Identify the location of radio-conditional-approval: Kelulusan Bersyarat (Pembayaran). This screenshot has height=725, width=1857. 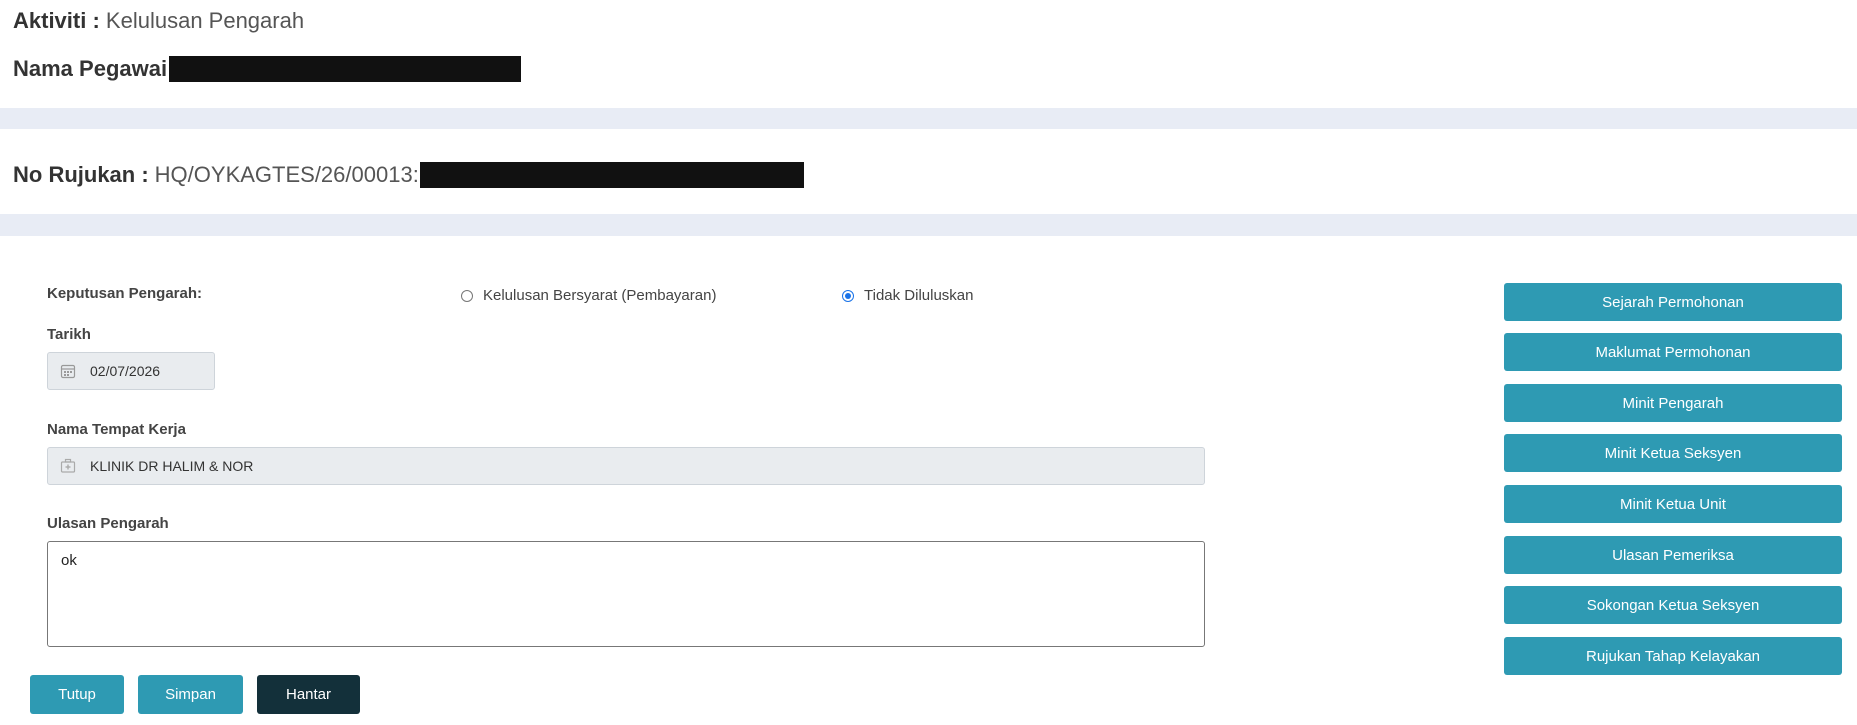
(588, 295).